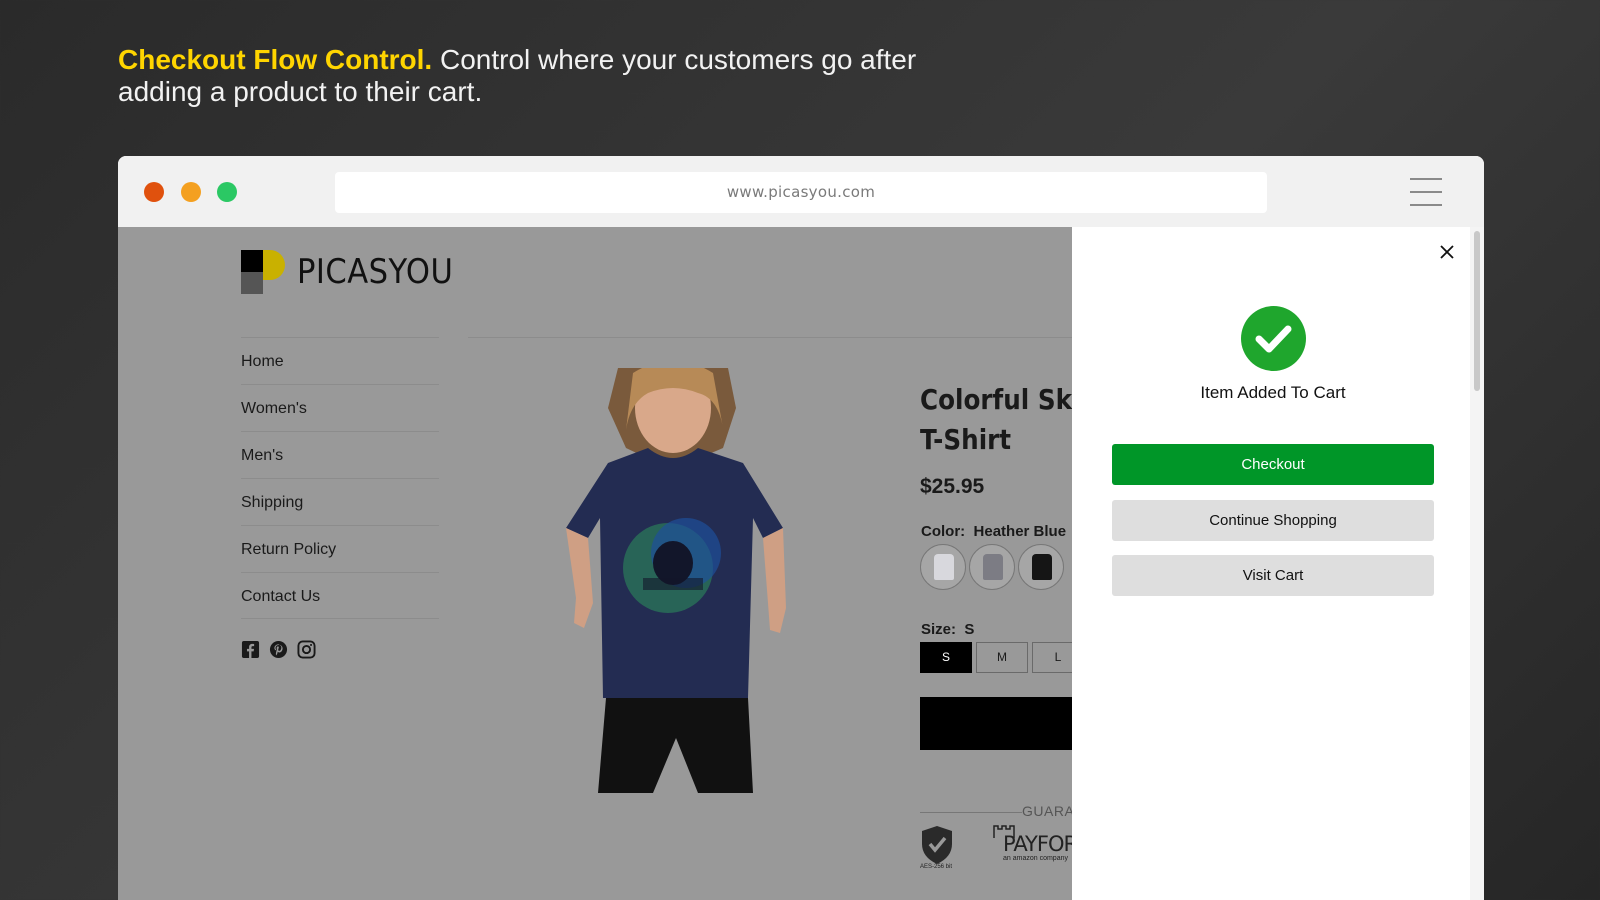 This screenshot has height=900, width=1600. I want to click on nav-item-return-policy: Return Policy, so click(340, 548).